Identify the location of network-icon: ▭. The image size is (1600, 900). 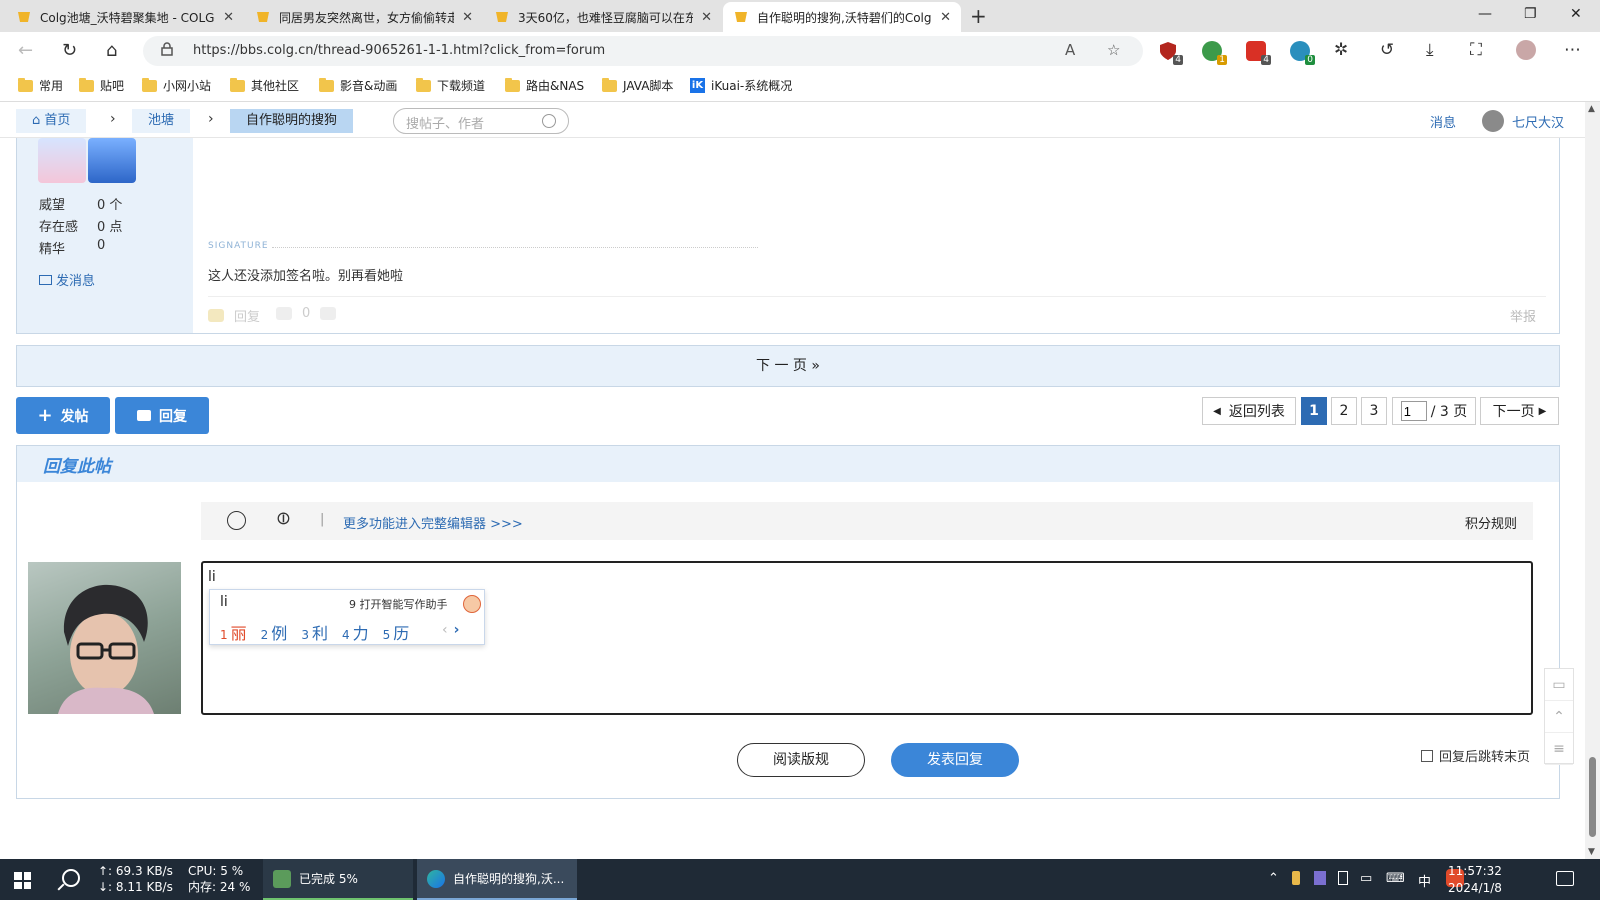
(1366, 878).